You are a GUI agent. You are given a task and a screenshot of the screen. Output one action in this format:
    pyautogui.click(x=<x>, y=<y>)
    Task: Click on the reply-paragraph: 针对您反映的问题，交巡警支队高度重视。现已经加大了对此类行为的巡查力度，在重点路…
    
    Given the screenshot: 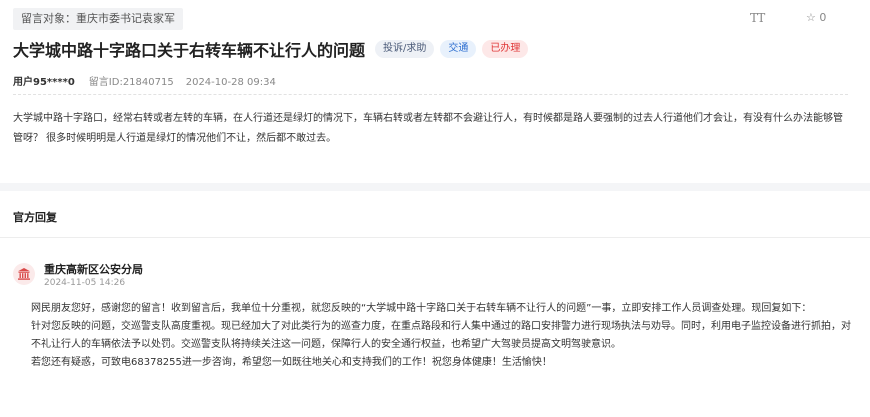 What is the action you would take?
    pyautogui.click(x=441, y=335)
    